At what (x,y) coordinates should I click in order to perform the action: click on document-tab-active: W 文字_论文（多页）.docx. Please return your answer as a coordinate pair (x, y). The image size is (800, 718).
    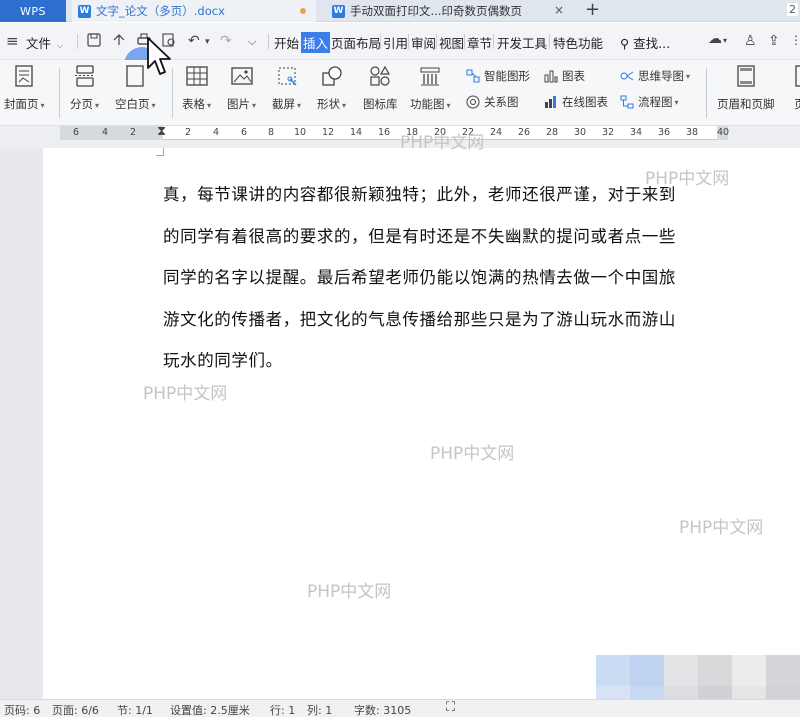
    Looking at the image, I should click on (194, 11).